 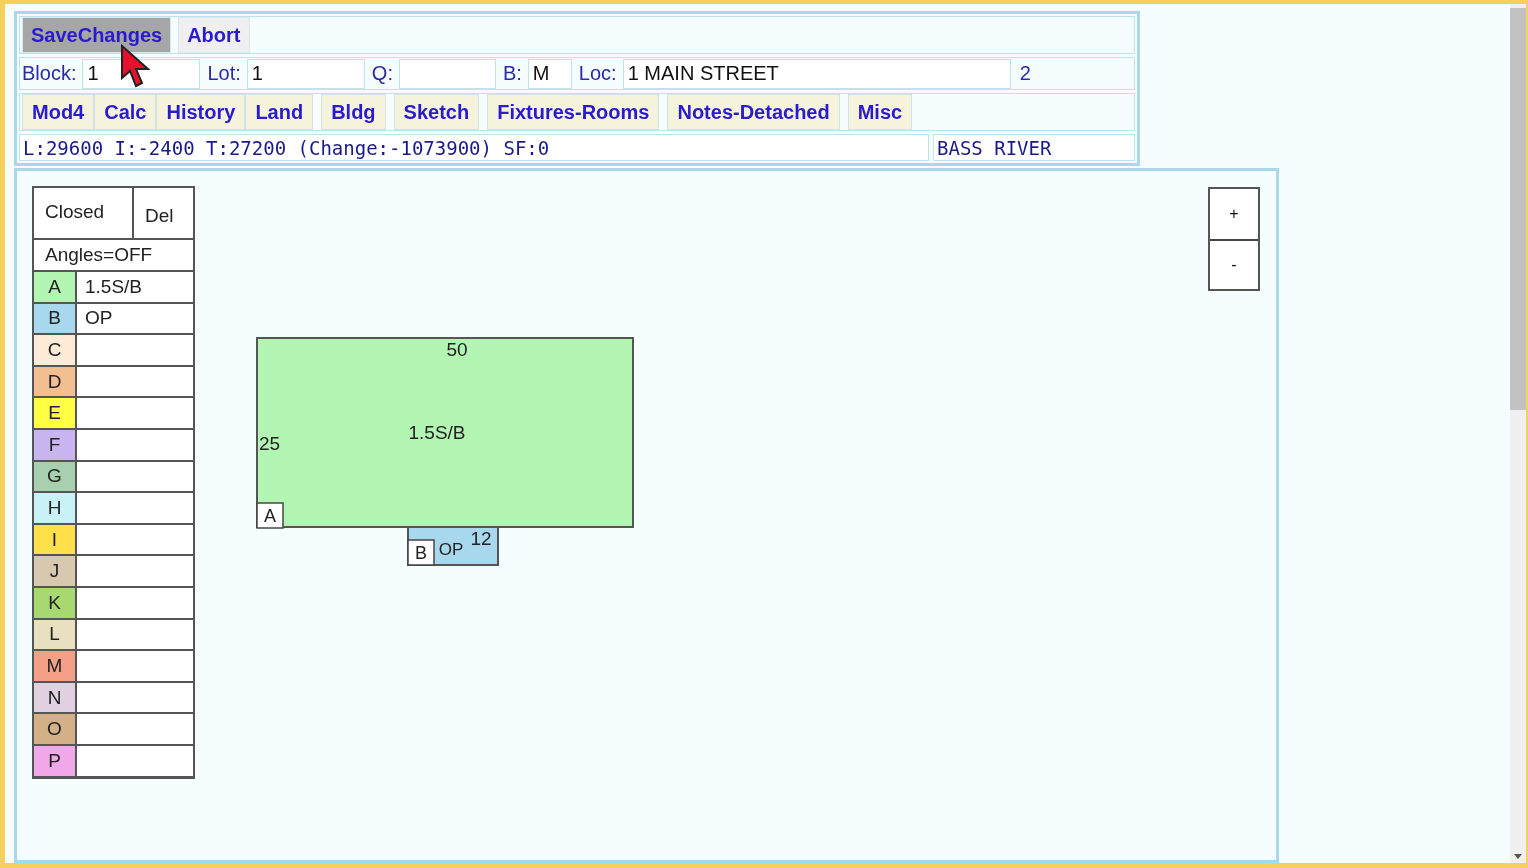 What do you see at coordinates (549, 73) in the screenshot?
I see `input-field: M` at bounding box center [549, 73].